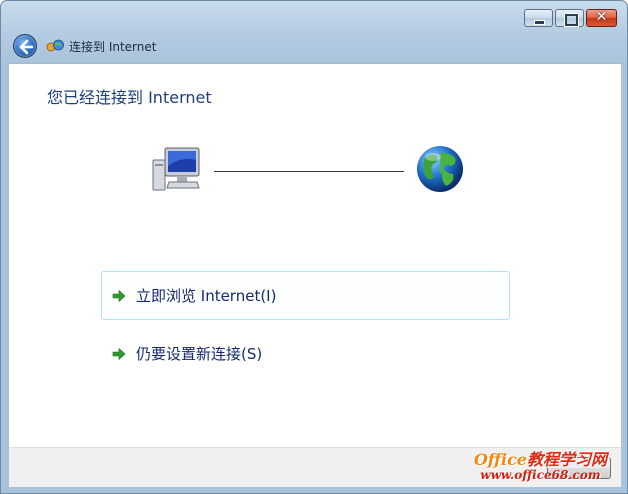 The image size is (628, 494). What do you see at coordinates (305, 295) in the screenshot?
I see `browse-internet-link: 立即浏览 Internet(I)` at bounding box center [305, 295].